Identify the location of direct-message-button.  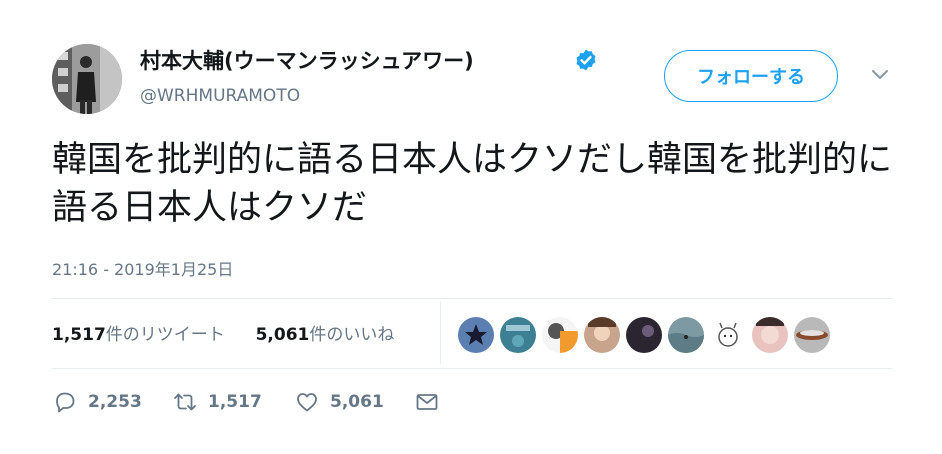
(427, 402).